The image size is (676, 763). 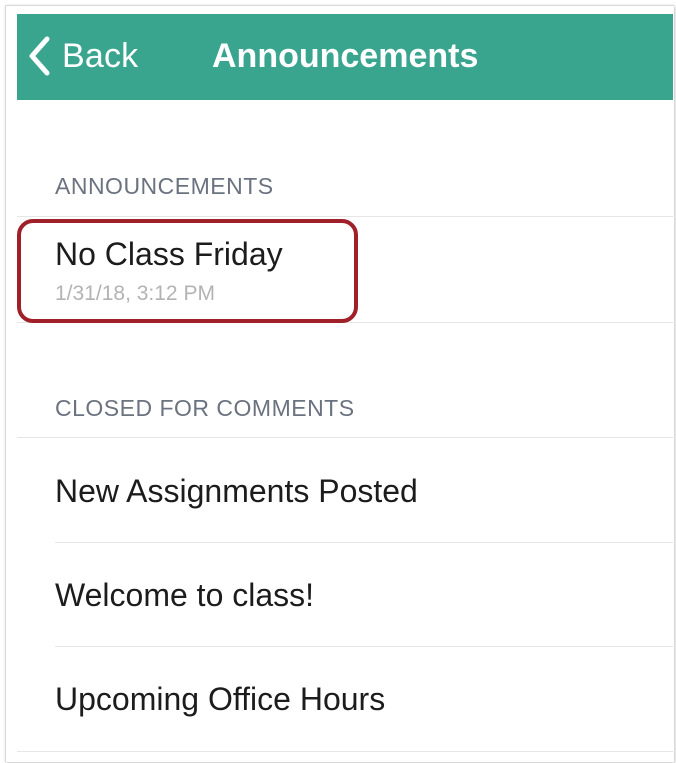 I want to click on announcement-date: 1/31/18, 3:12 PM, so click(x=135, y=293).